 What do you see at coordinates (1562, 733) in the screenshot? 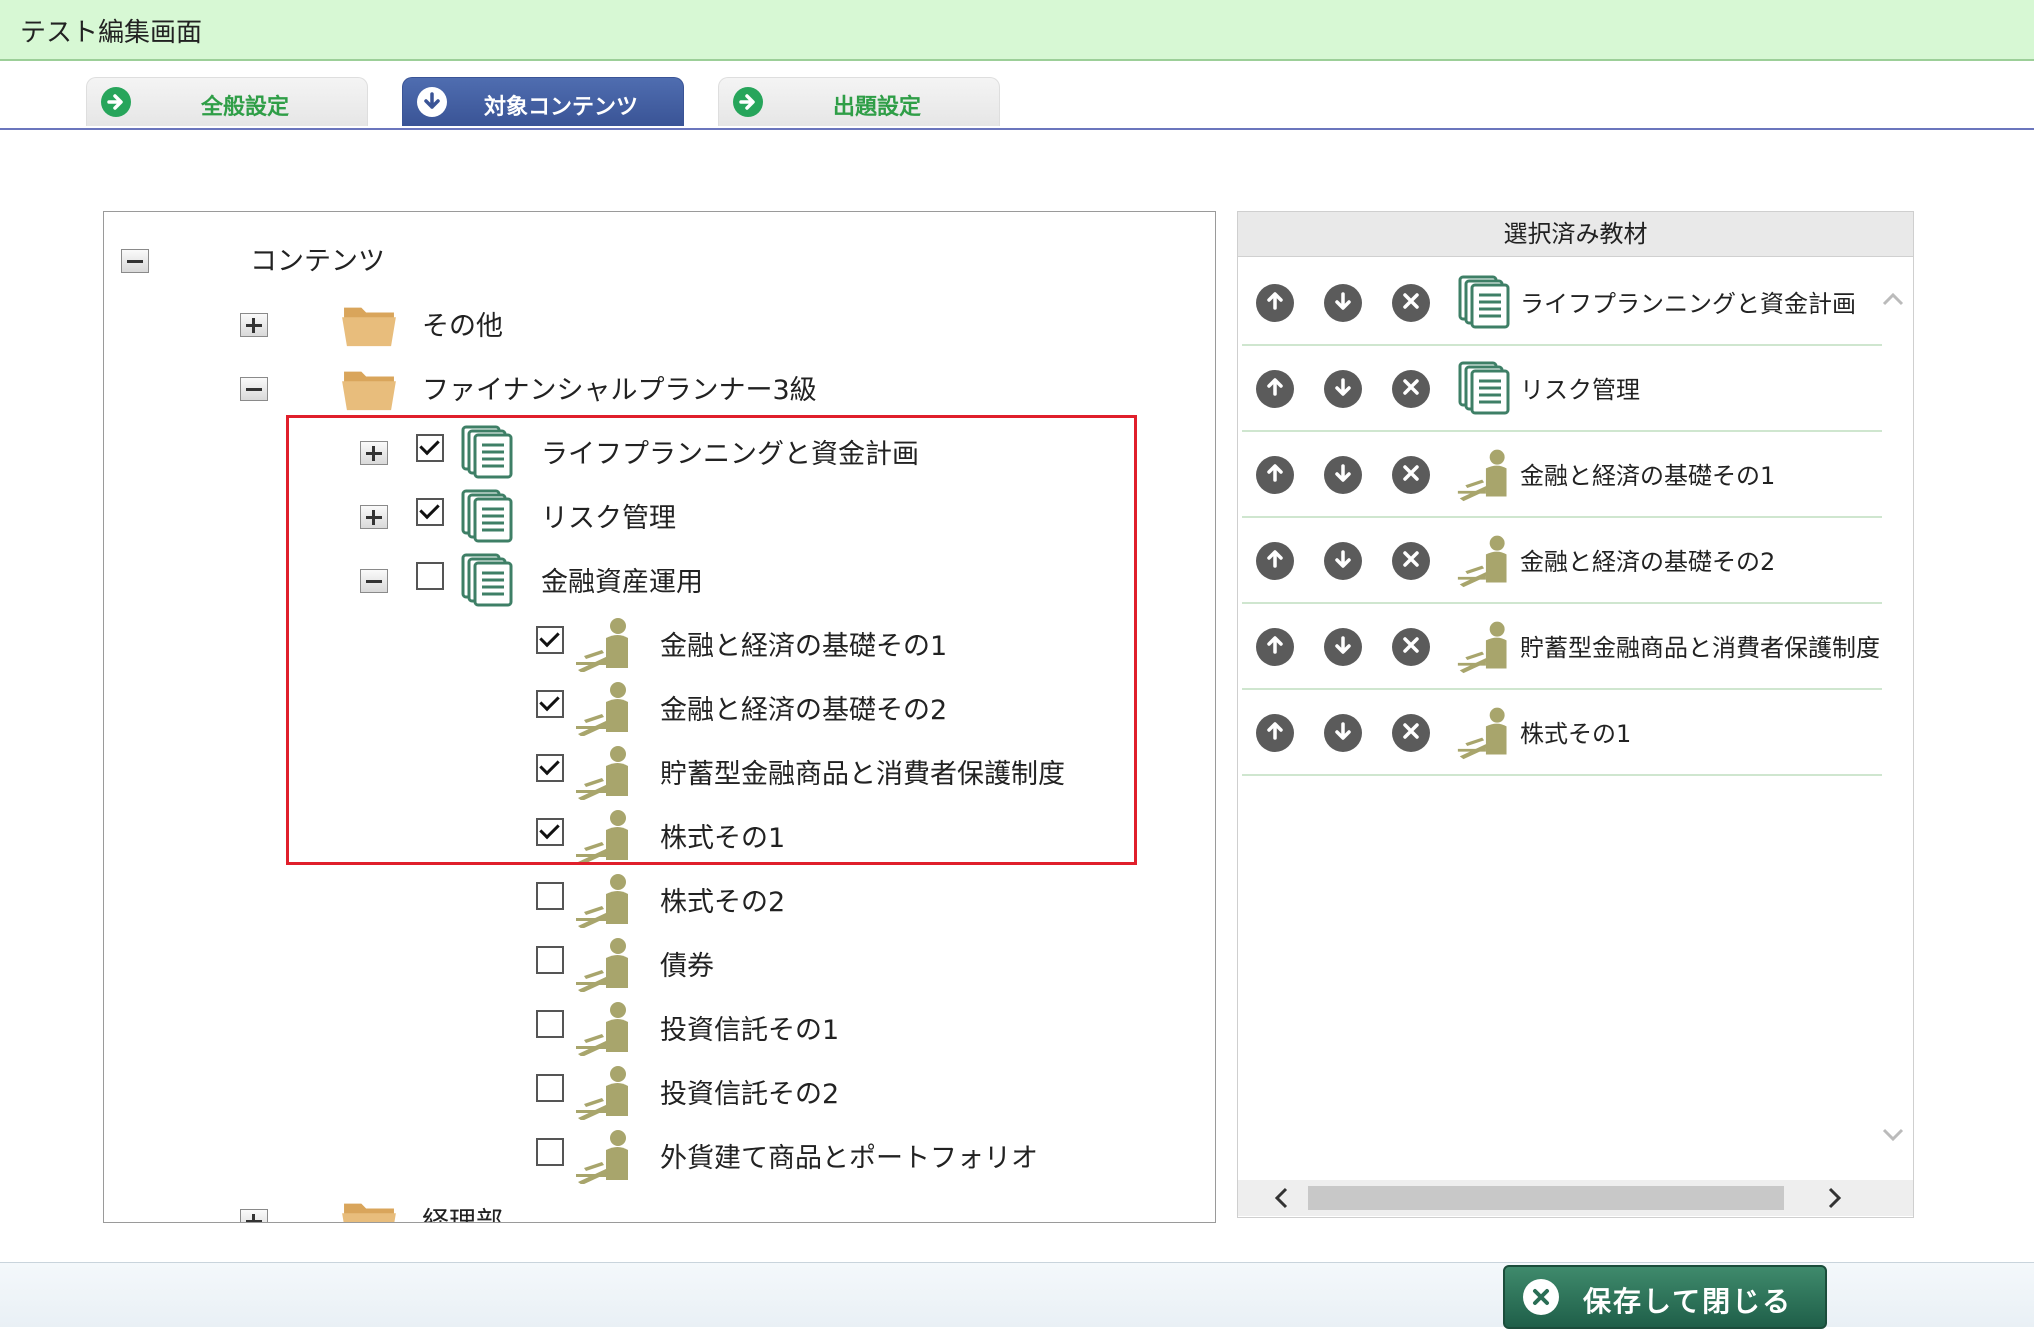
I see `selected-item-row: 株式その1` at bounding box center [1562, 733].